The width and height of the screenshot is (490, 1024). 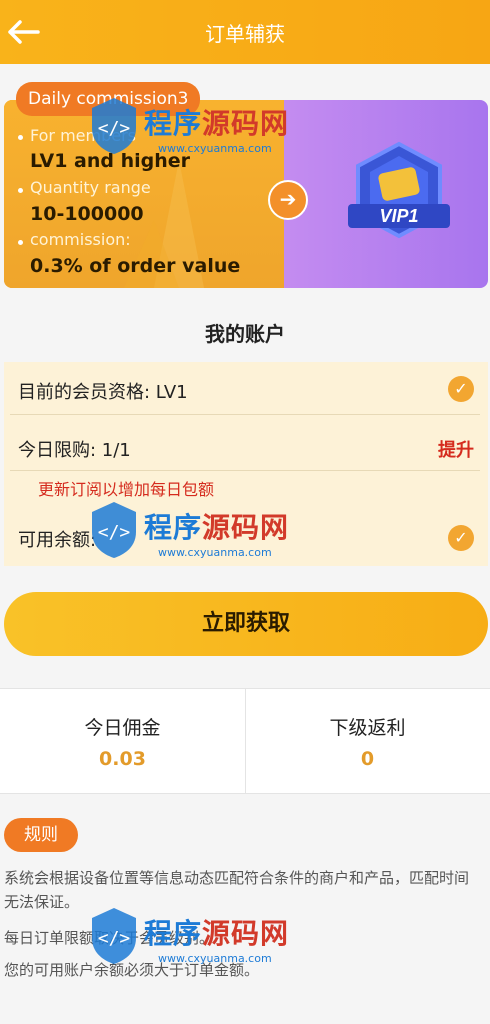 I want to click on quantity-value: 10-100000, so click(x=87, y=214).